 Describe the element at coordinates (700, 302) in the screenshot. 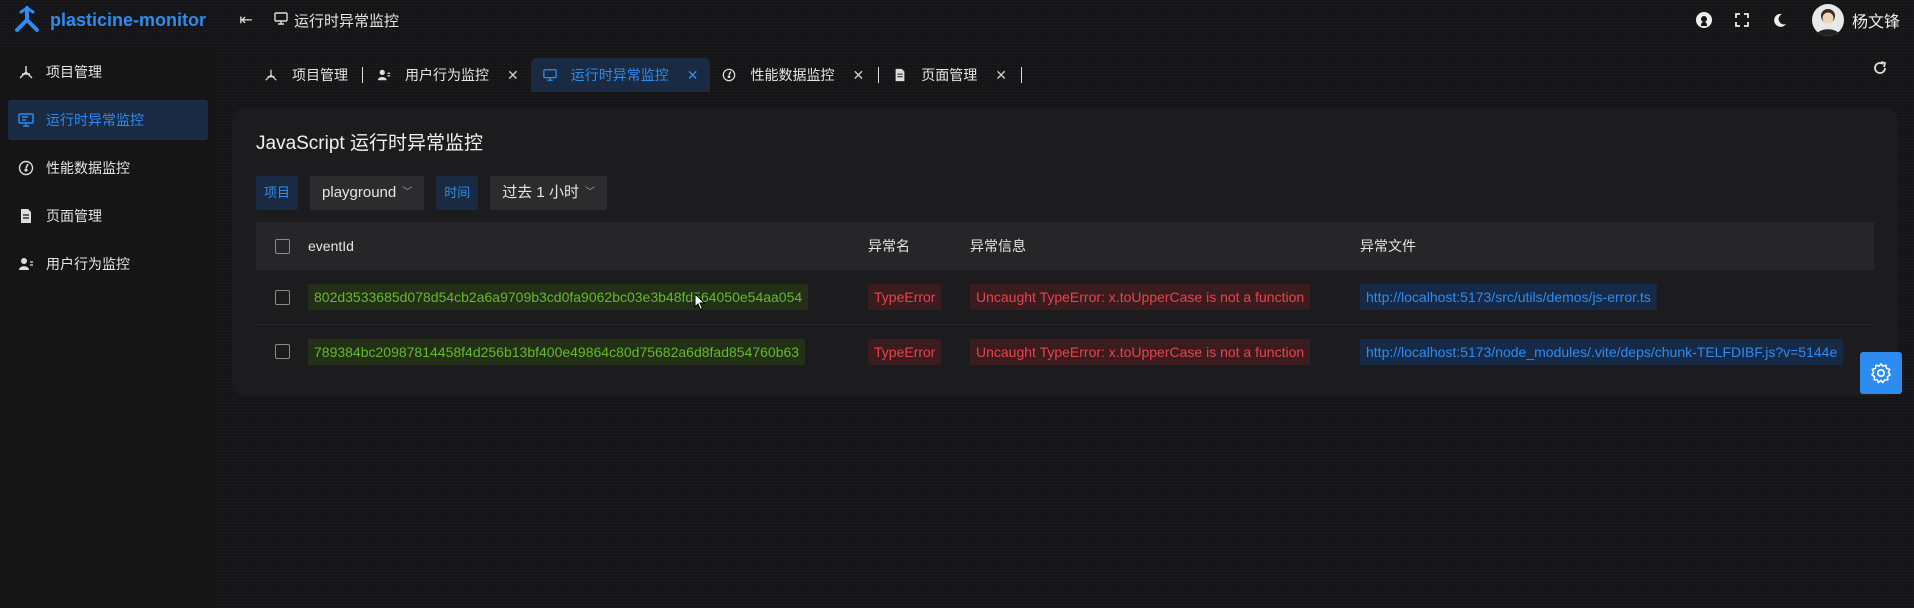

I see `mouse-cursor-icon` at that location.